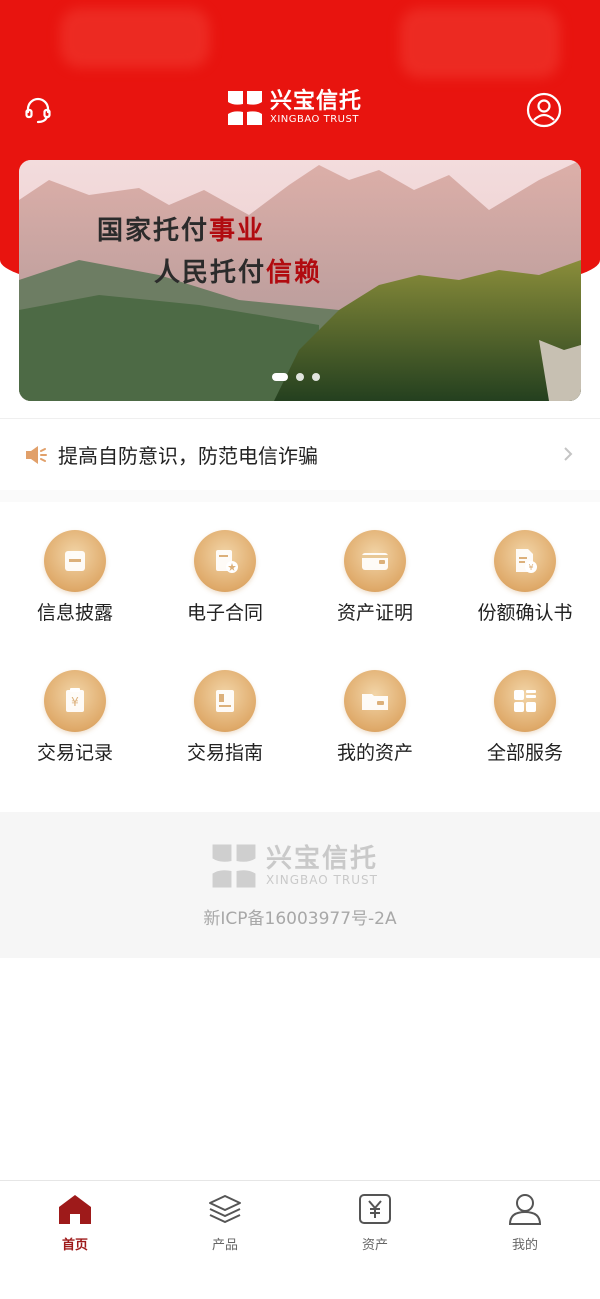 The width and height of the screenshot is (600, 1299). What do you see at coordinates (524, 1245) in the screenshot?
I see `nav-label: 我的` at bounding box center [524, 1245].